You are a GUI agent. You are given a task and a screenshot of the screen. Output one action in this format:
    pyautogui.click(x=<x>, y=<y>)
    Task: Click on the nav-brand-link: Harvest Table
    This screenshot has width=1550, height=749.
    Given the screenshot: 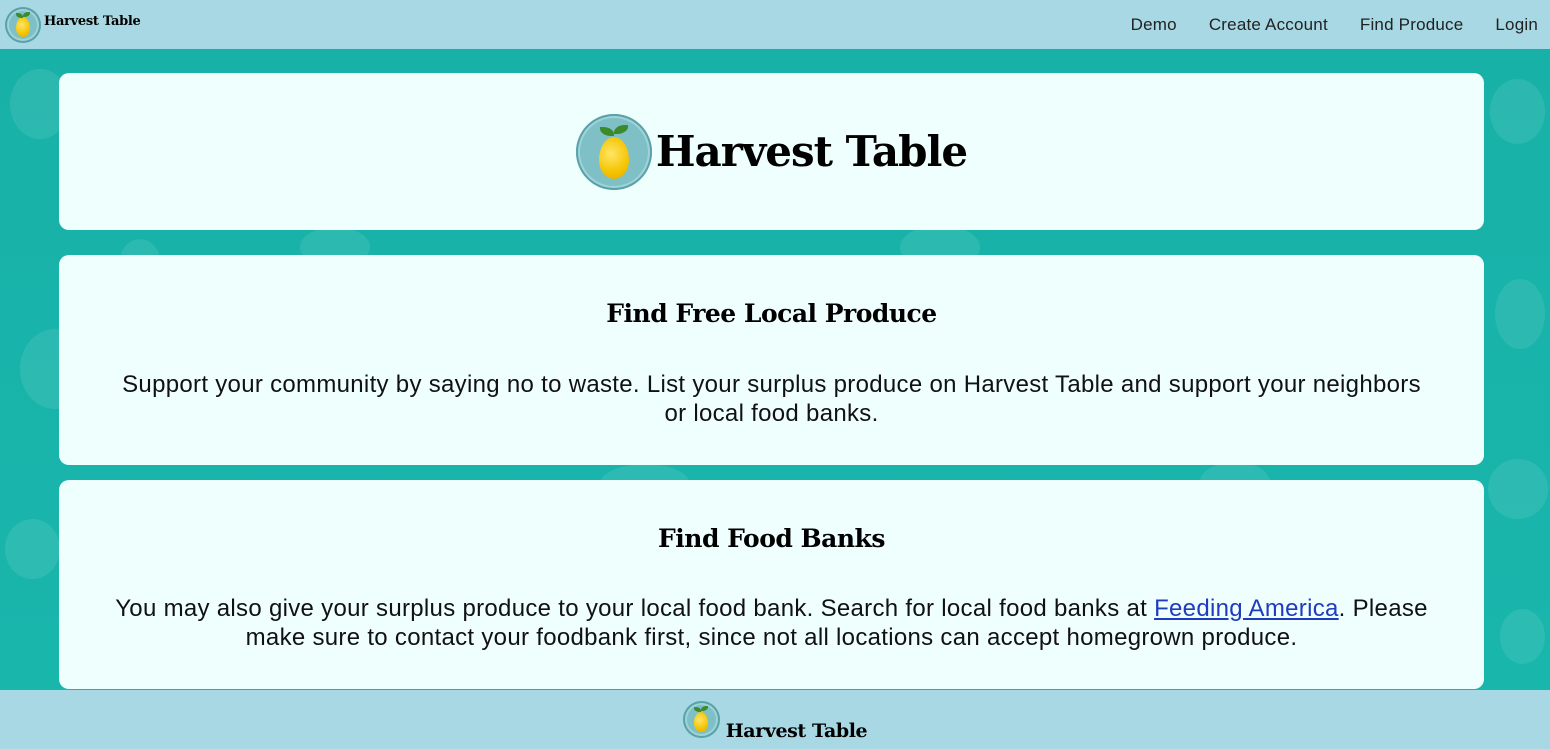 What is the action you would take?
    pyautogui.click(x=73, y=24)
    